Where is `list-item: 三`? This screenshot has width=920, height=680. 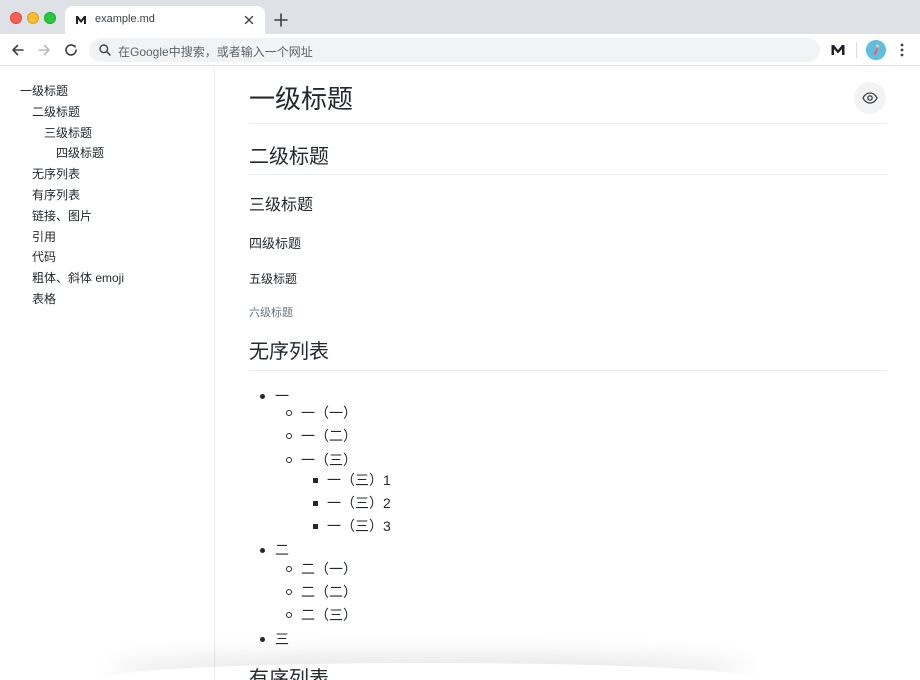
list-item: 三 is located at coordinates (282, 639).